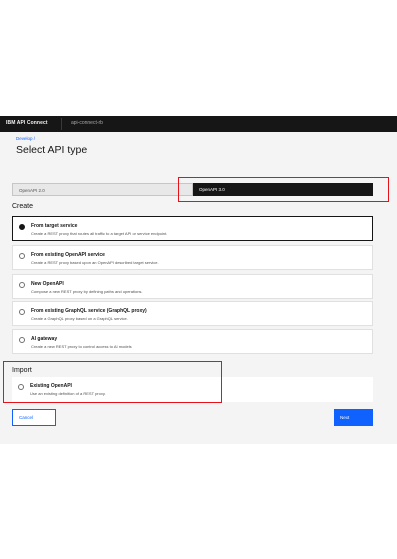 The width and height of the screenshot is (397, 559). What do you see at coordinates (47, 284) in the screenshot?
I see `option-title: New OpenAPI` at bounding box center [47, 284].